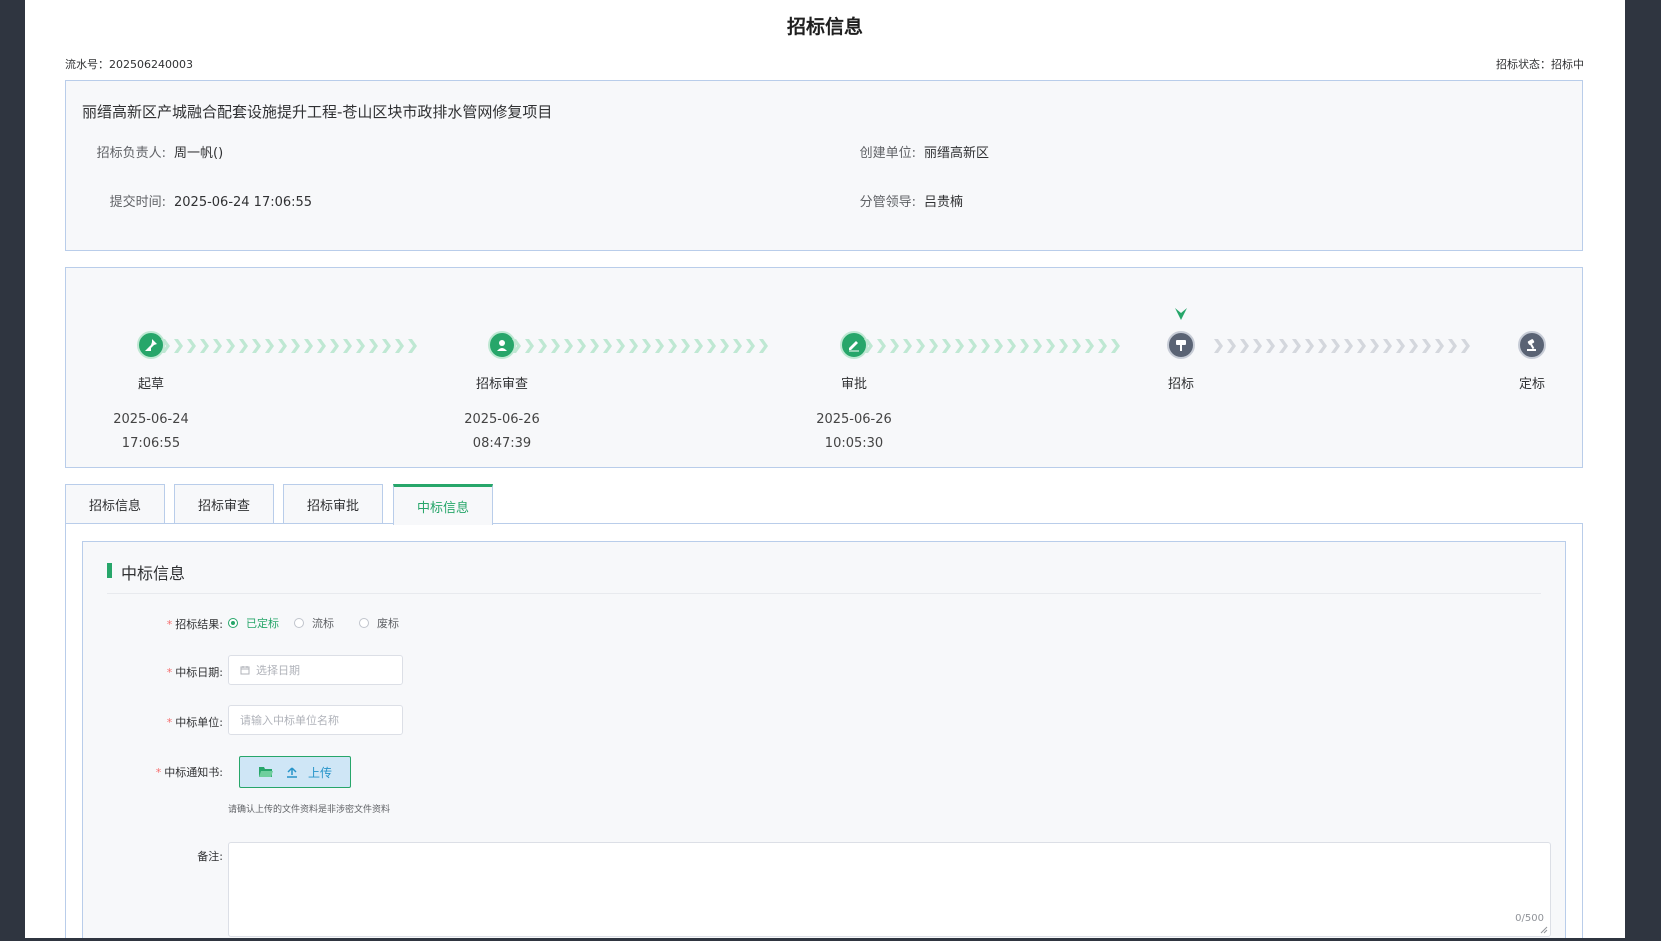 This screenshot has height=941, width=1661. Describe the element at coordinates (502, 443) in the screenshot. I see `step-time: 08:47:39` at that location.